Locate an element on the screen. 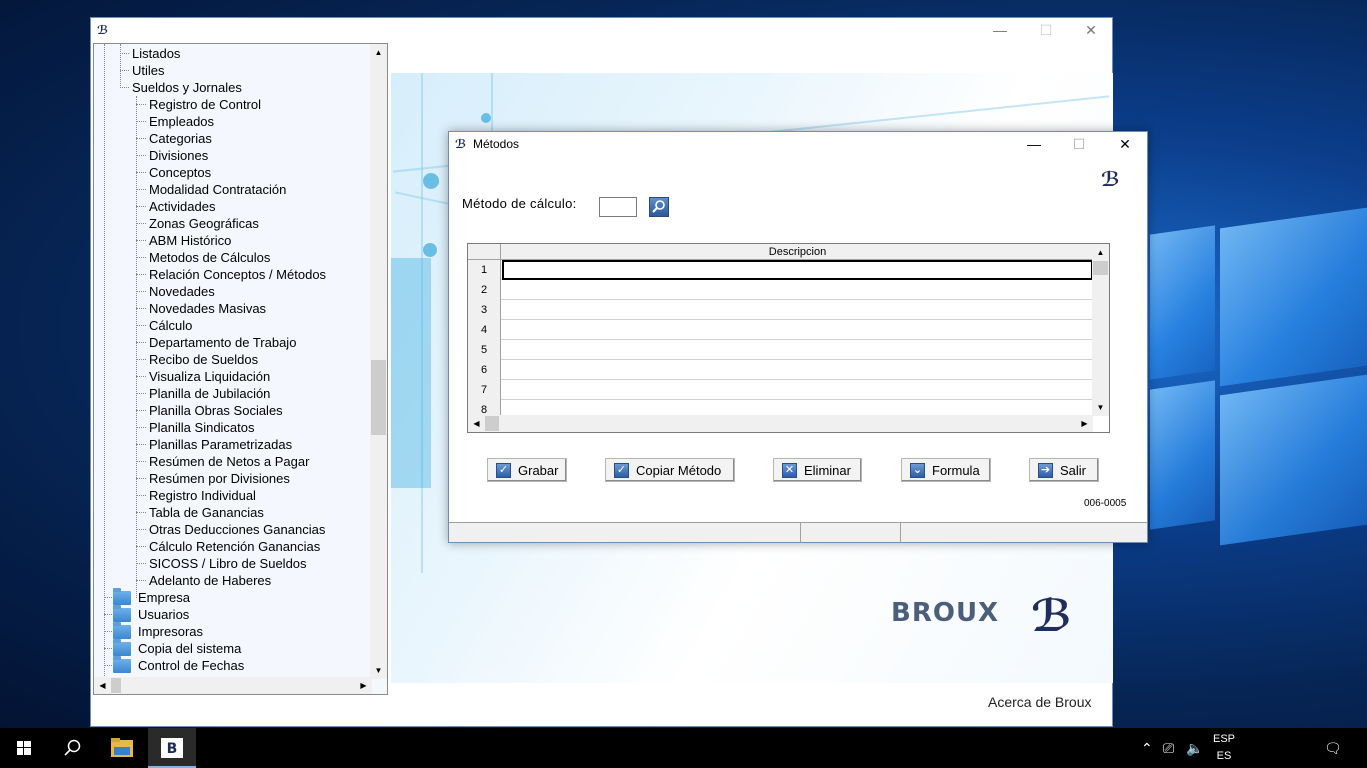 The width and height of the screenshot is (1367, 768). table-row: 2 is located at coordinates (780, 290).